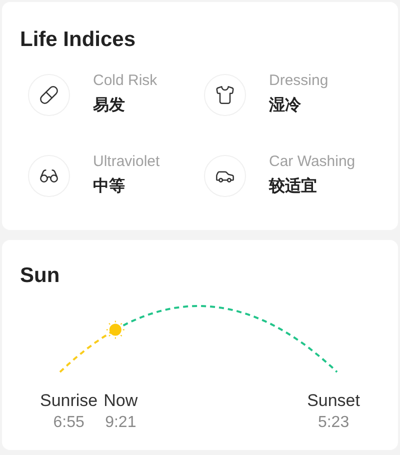  Describe the element at coordinates (334, 423) in the screenshot. I see `time-value: 5:23` at that location.